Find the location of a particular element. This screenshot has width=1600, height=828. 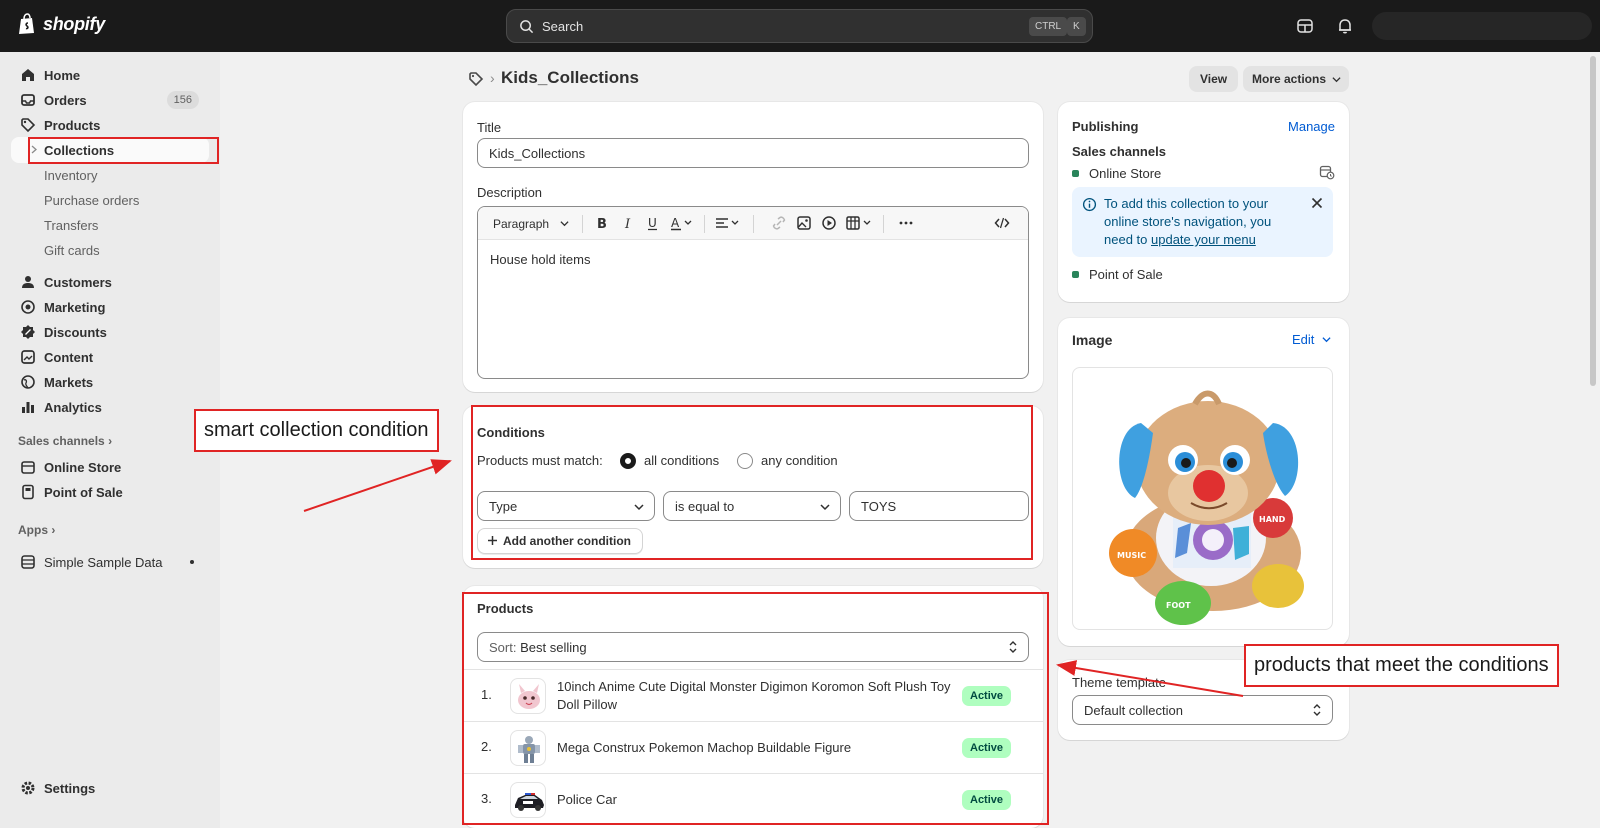

svg-text: MUSIC is located at coordinates (1131, 555).